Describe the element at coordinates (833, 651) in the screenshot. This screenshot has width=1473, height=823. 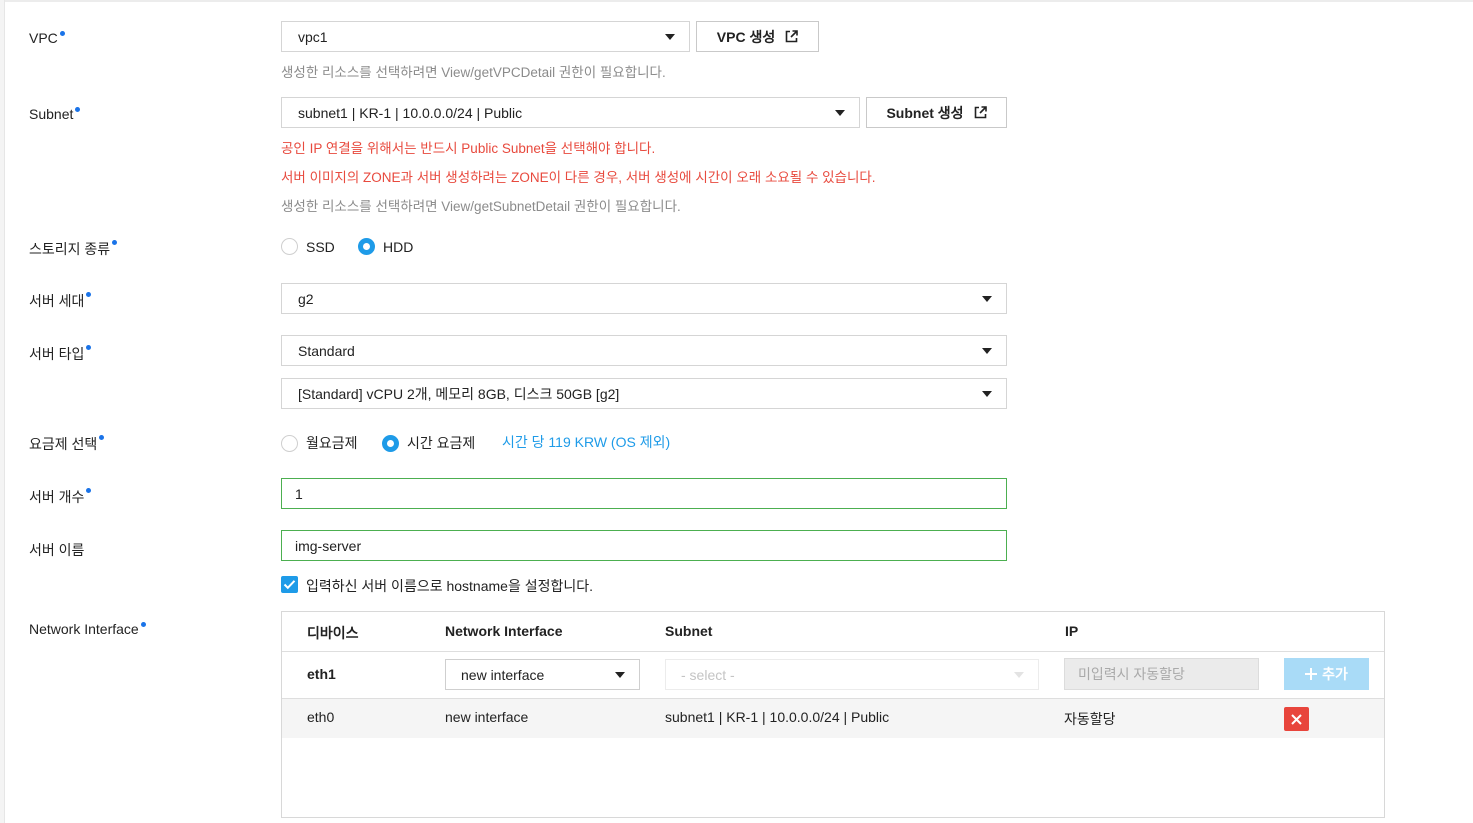
I see `header-divider` at that location.